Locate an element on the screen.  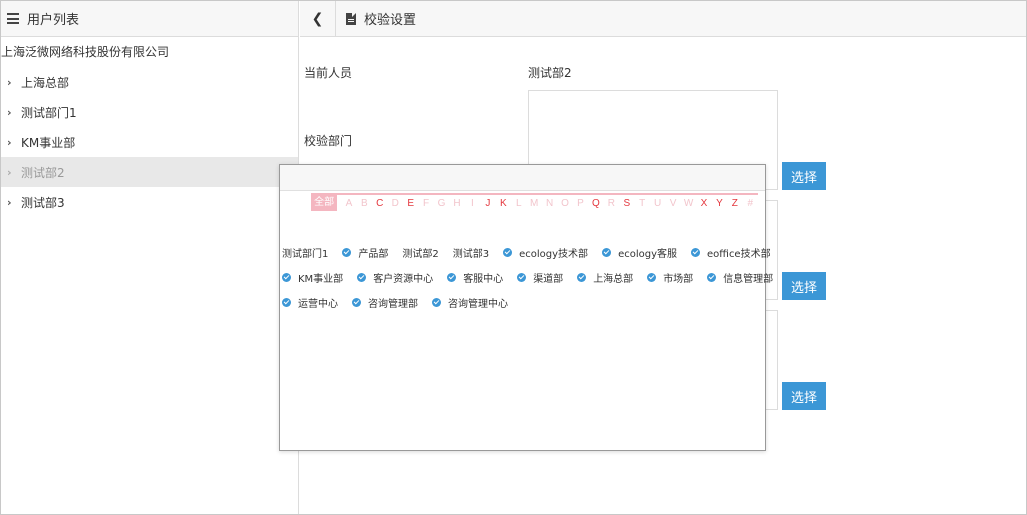
department-name: 渠道部 is located at coordinates (548, 279).